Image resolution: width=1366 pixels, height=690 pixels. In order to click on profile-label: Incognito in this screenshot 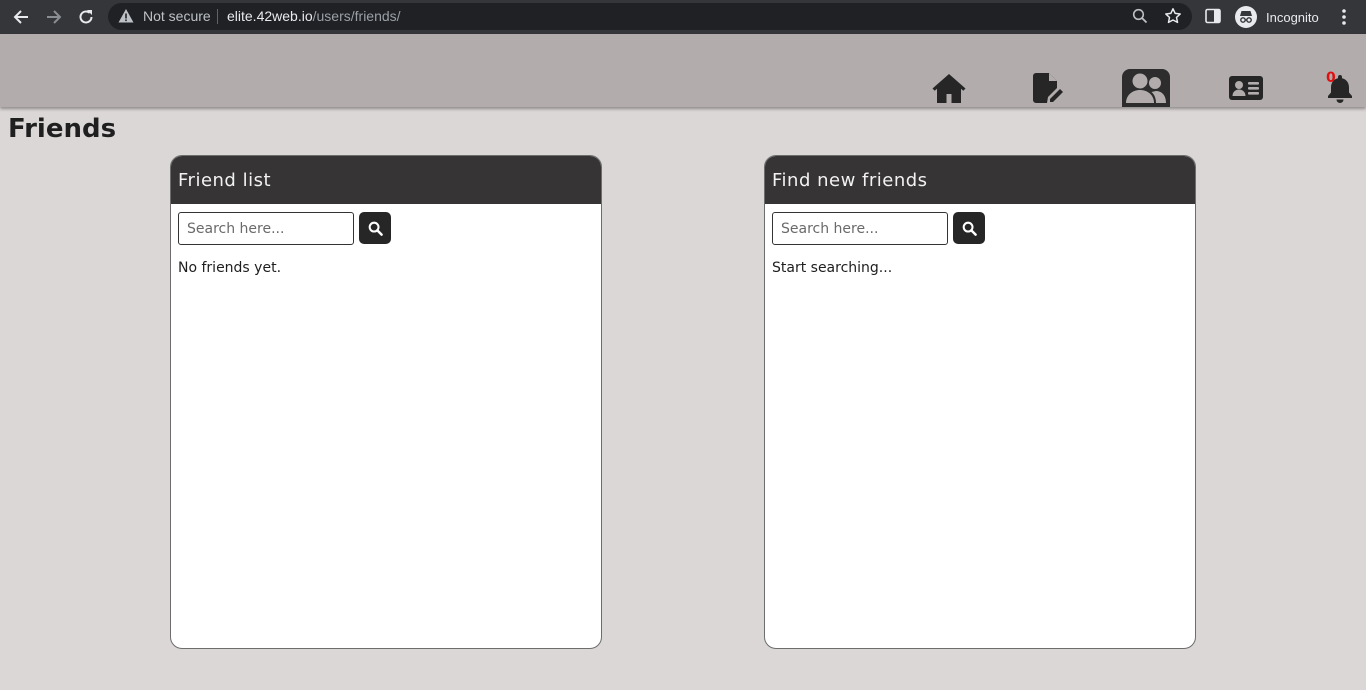, I will do `click(1292, 17)`.